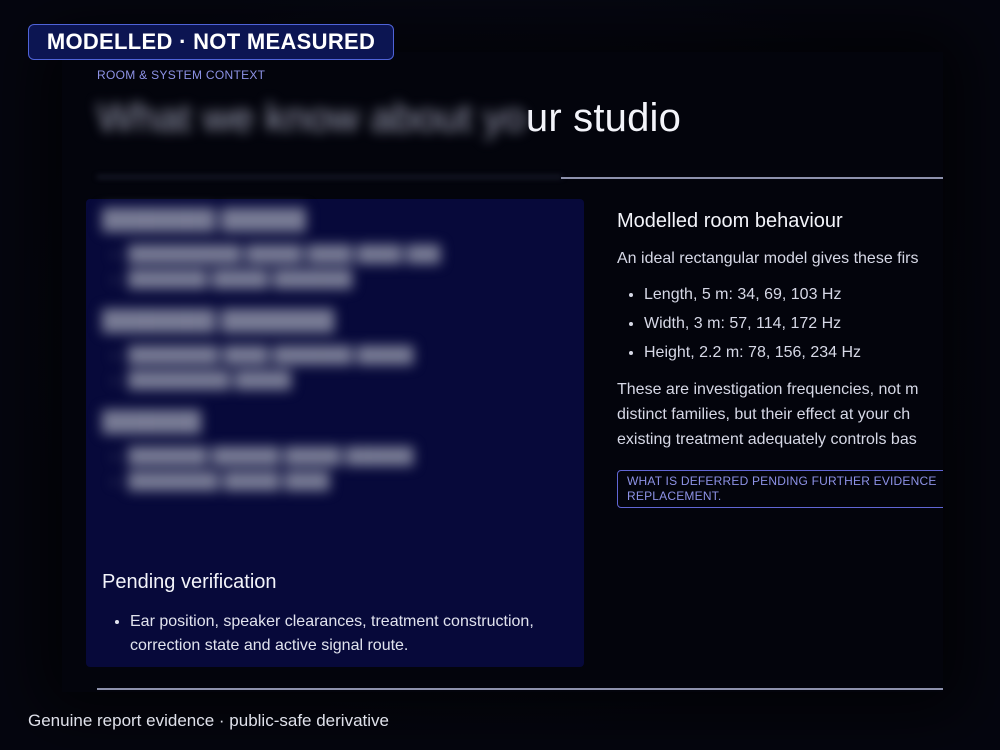  What do you see at coordinates (311, 118) in the screenshot?
I see `redacted-title-part: What we know about yo` at bounding box center [311, 118].